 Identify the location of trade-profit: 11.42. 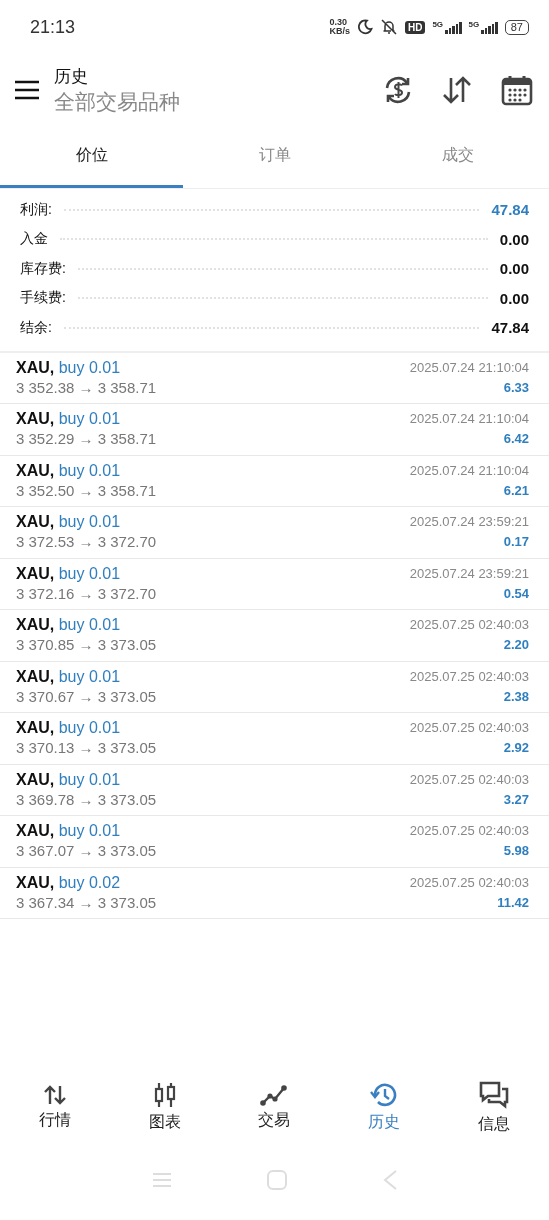
(513, 902).